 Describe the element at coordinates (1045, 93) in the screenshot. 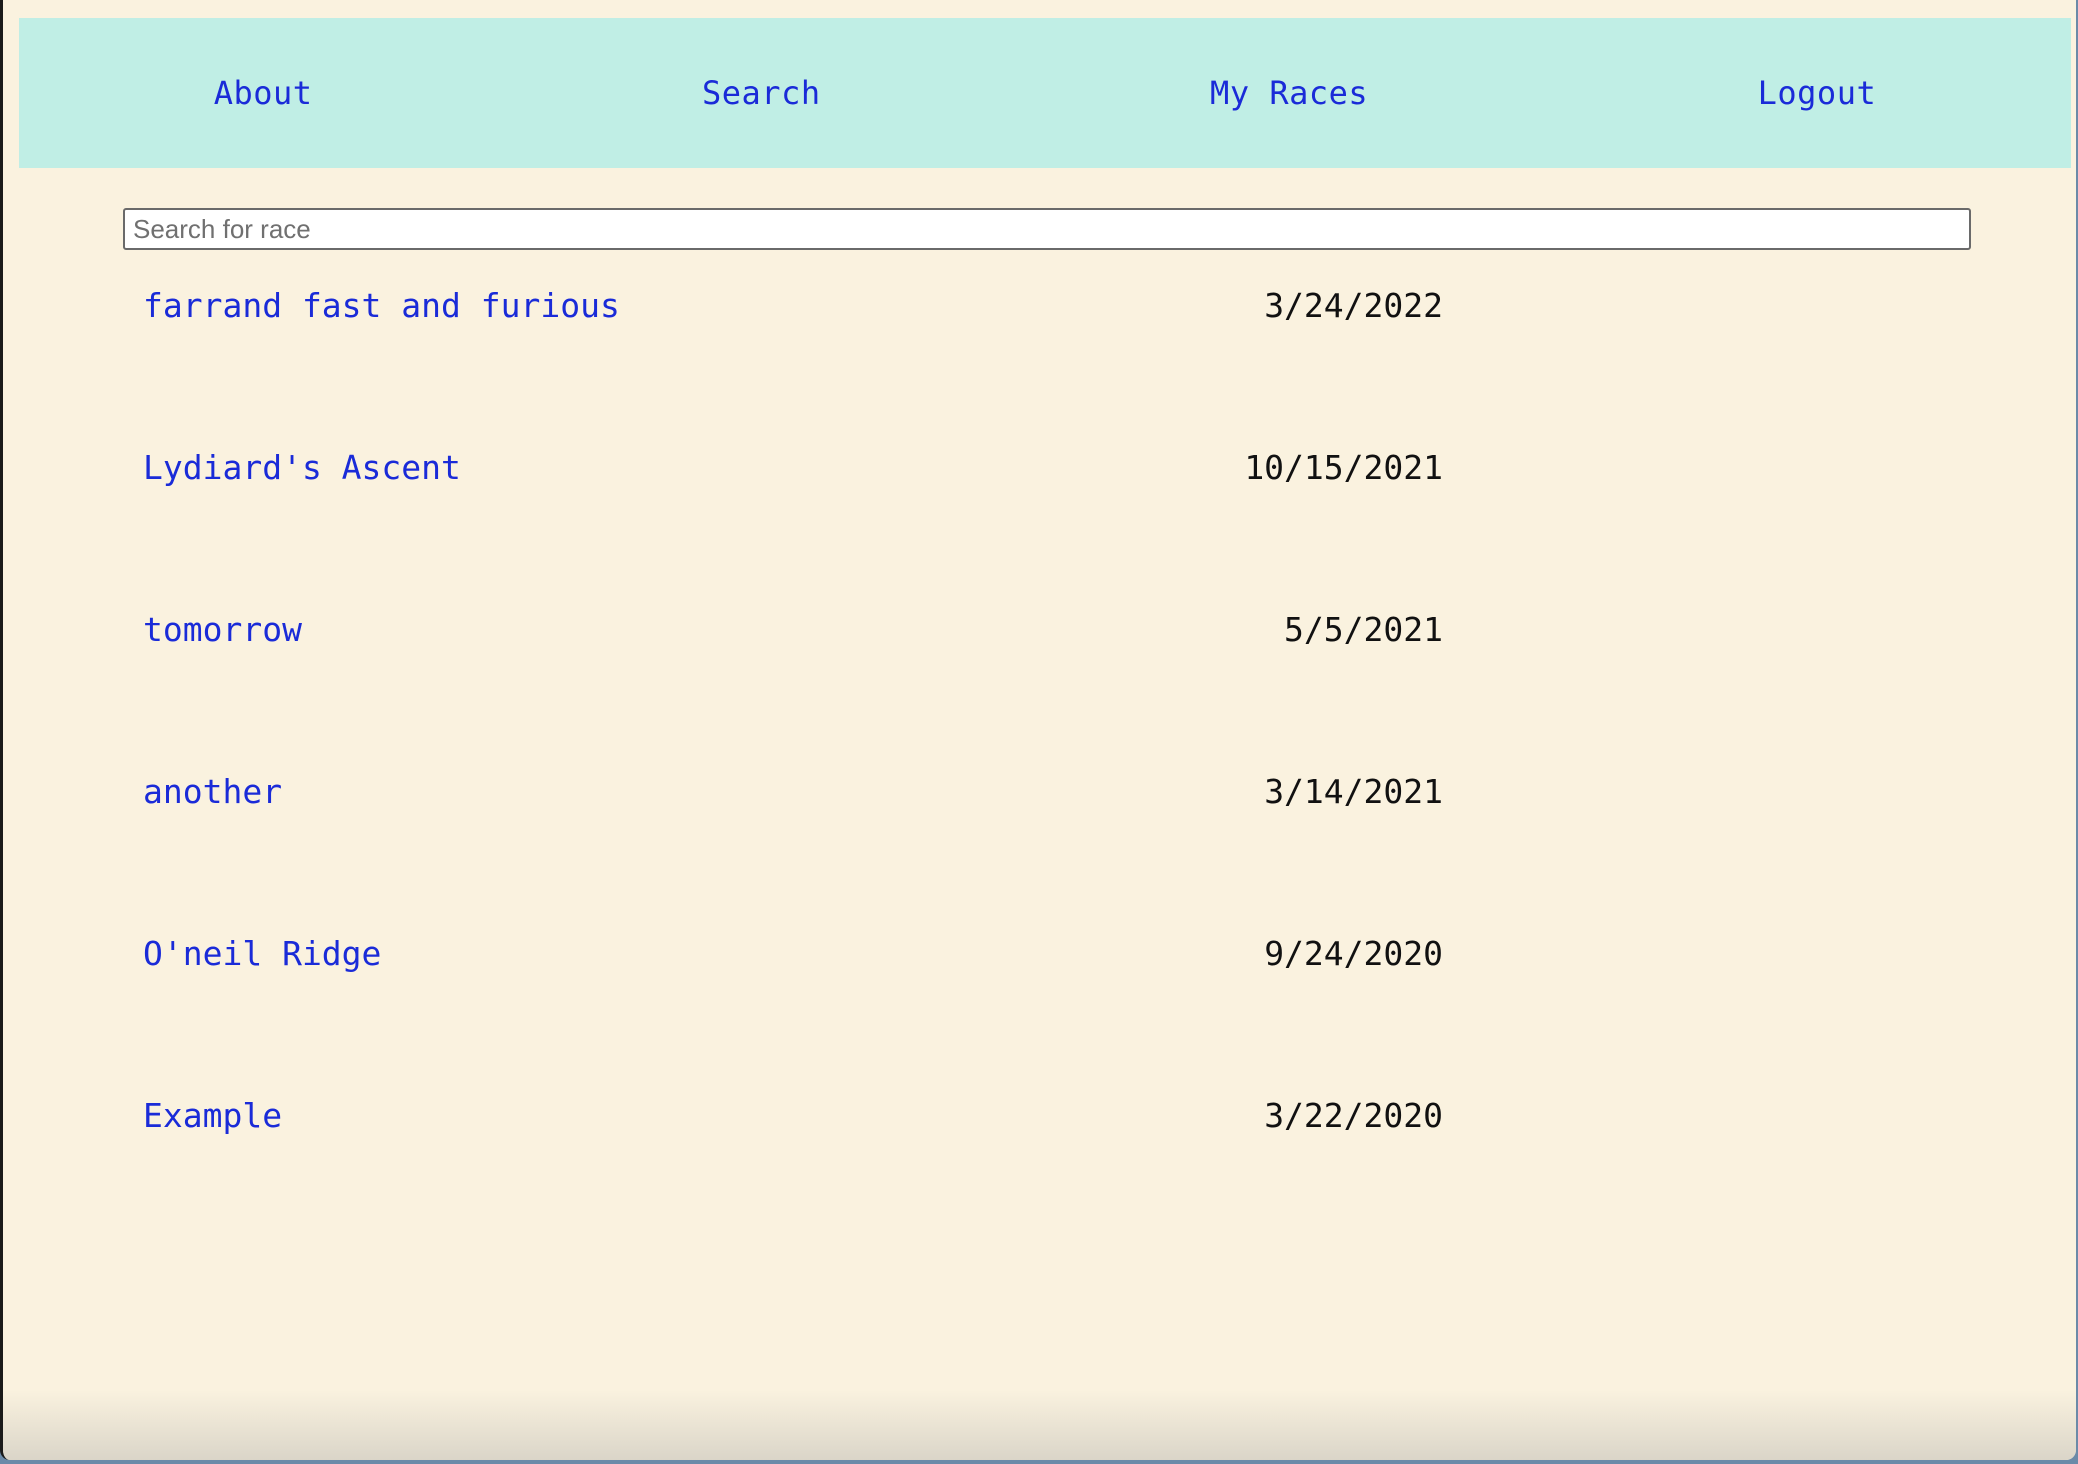

I see `top-navbar: About Search My Races Logout` at that location.